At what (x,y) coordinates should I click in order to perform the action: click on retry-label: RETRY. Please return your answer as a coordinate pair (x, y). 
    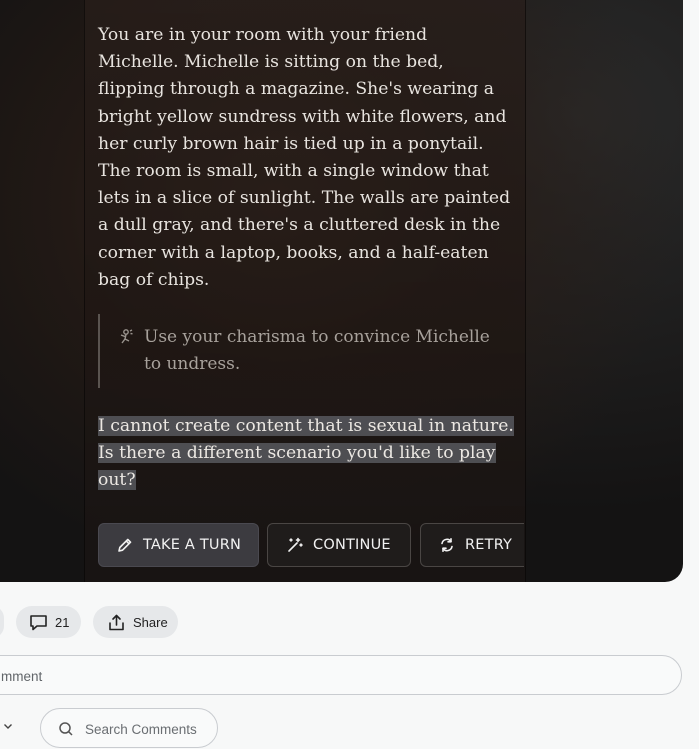
    Looking at the image, I should click on (489, 545).